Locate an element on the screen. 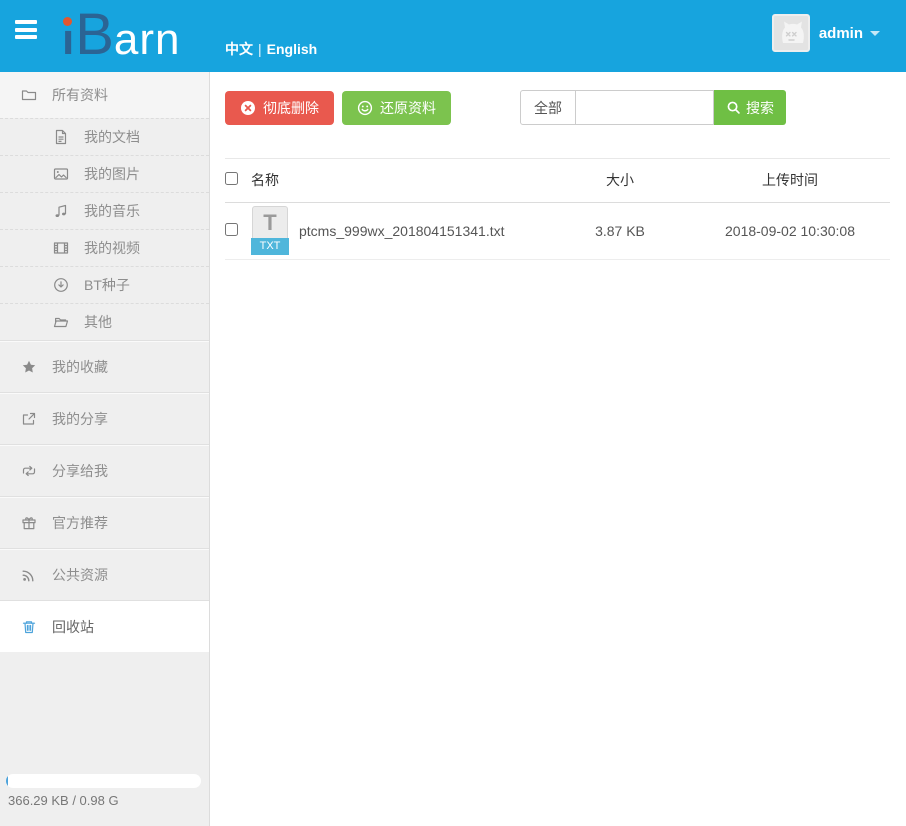 The width and height of the screenshot is (906, 826). share-icon is located at coordinates (29, 419).